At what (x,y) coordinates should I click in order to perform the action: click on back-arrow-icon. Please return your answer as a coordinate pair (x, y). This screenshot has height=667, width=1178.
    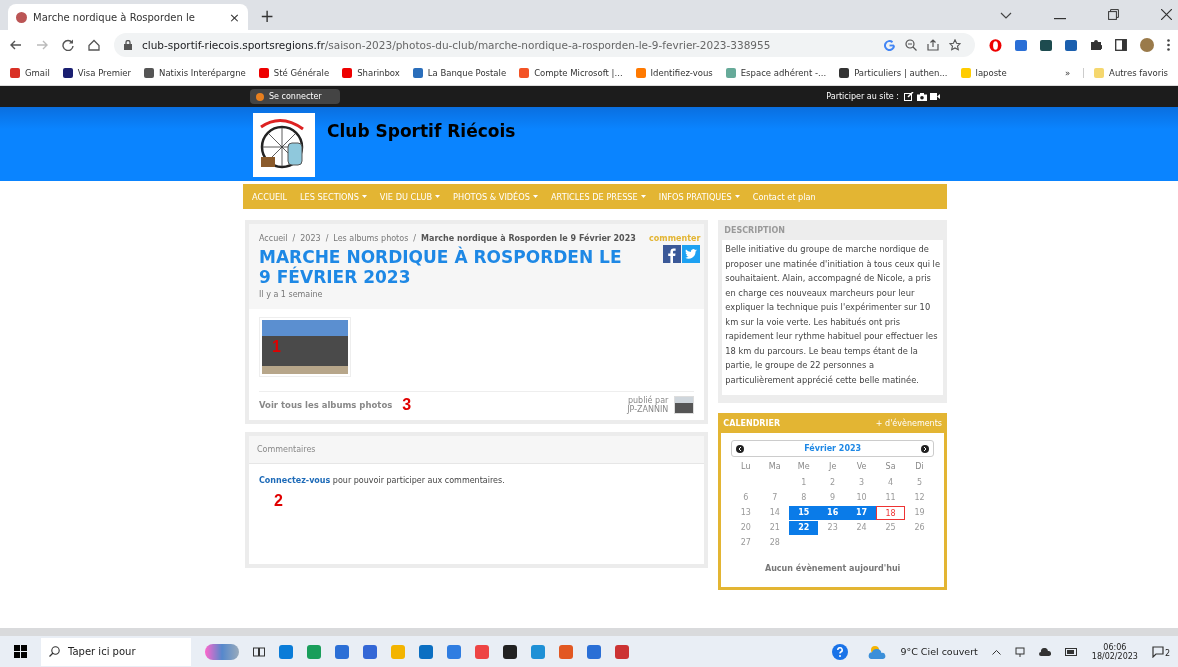
    Looking at the image, I should click on (16, 45).